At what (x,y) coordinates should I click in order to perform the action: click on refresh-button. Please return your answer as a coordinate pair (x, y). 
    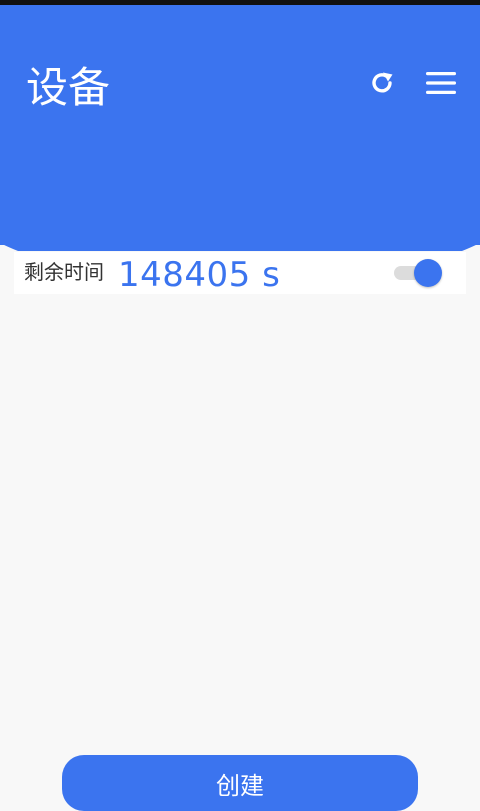
    Looking at the image, I should click on (382, 83).